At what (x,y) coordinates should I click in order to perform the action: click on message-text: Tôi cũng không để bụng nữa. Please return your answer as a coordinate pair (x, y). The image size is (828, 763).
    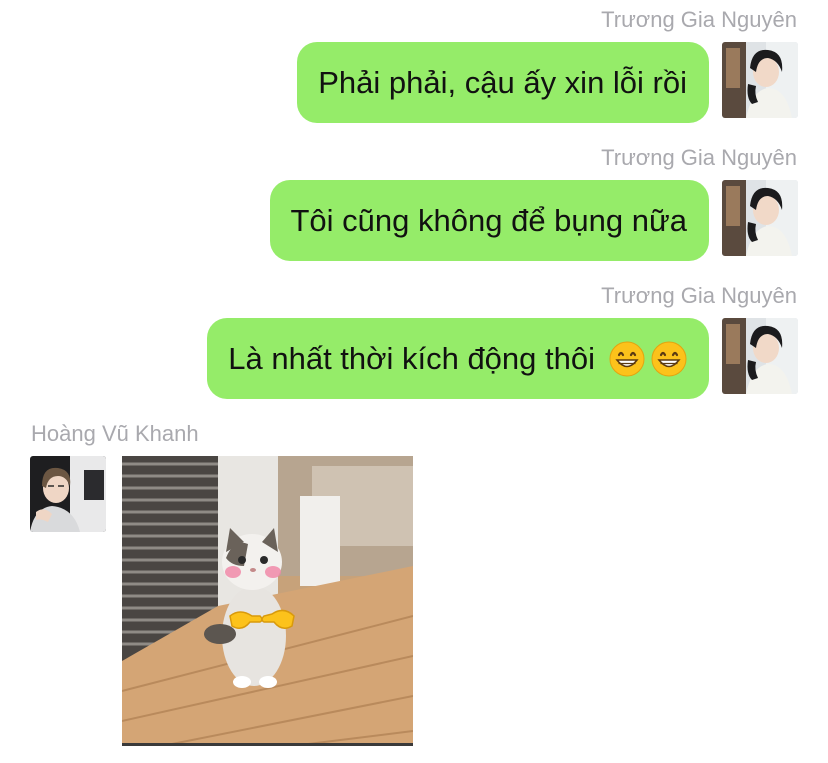
    Looking at the image, I should click on (489, 220).